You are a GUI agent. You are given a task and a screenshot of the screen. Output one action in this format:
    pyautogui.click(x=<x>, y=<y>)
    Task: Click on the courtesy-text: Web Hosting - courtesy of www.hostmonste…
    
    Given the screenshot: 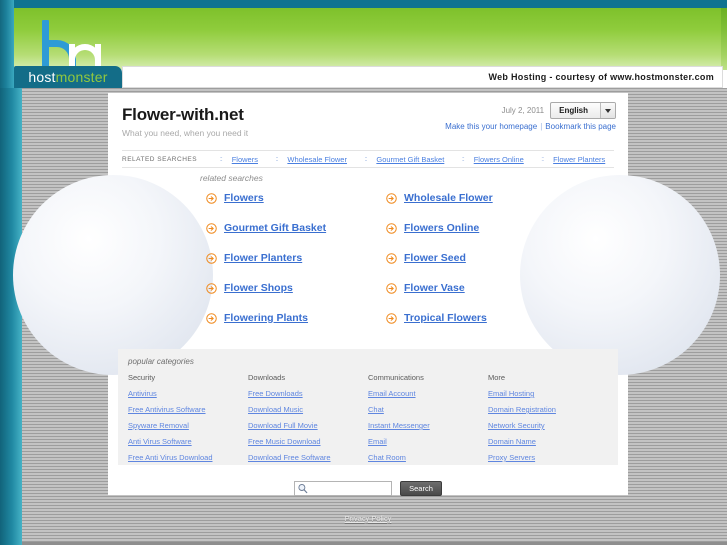 What is the action you would take?
    pyautogui.click(x=601, y=77)
    